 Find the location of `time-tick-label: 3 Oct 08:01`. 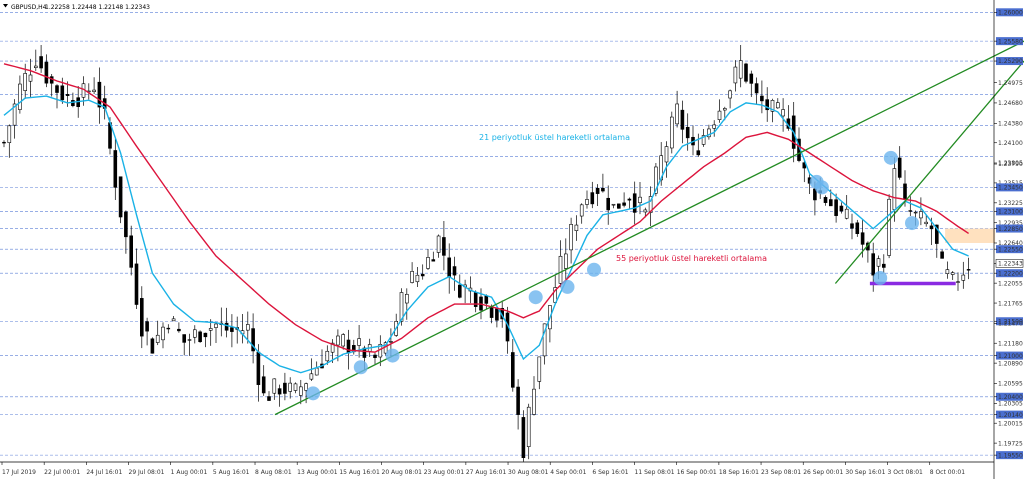

time-tick-label: 3 Oct 08:01 is located at coordinates (905, 472).